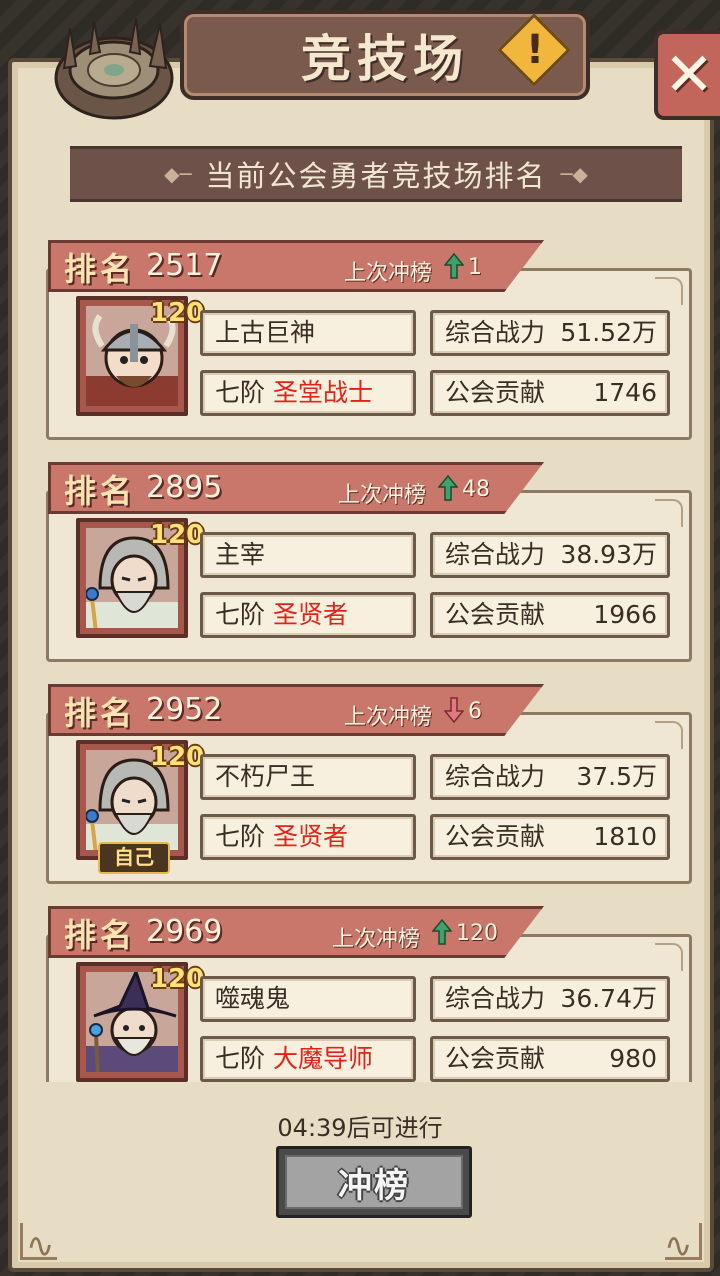 The image size is (720, 1276). I want to click on page-title: 竞技场, so click(385, 58).